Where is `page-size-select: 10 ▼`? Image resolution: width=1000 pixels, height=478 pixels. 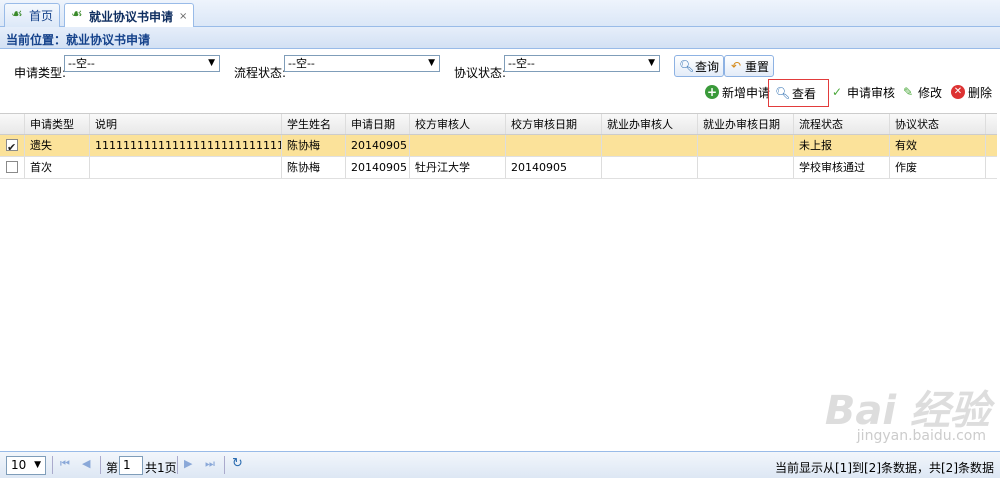
page-size-select: 10 ▼ is located at coordinates (26, 465).